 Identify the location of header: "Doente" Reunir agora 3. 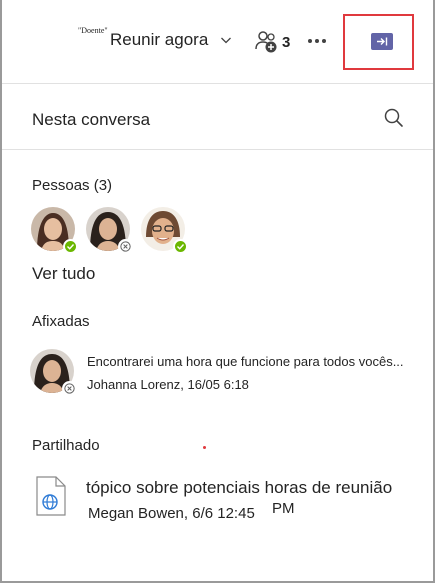
(217, 42).